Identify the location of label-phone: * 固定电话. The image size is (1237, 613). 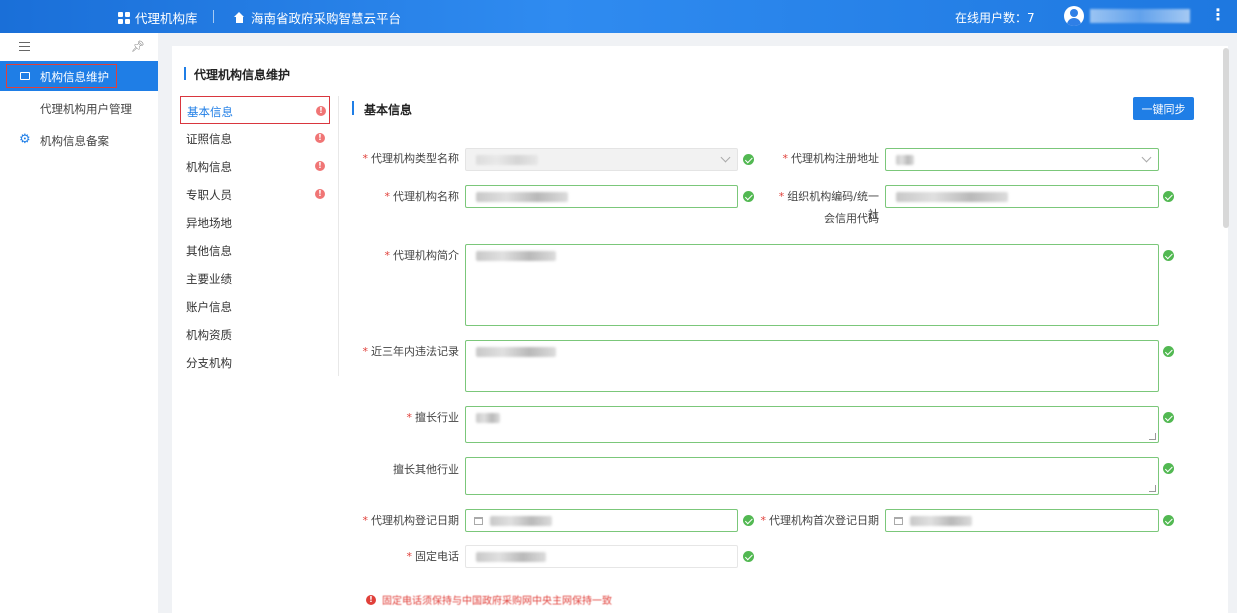
(433, 556).